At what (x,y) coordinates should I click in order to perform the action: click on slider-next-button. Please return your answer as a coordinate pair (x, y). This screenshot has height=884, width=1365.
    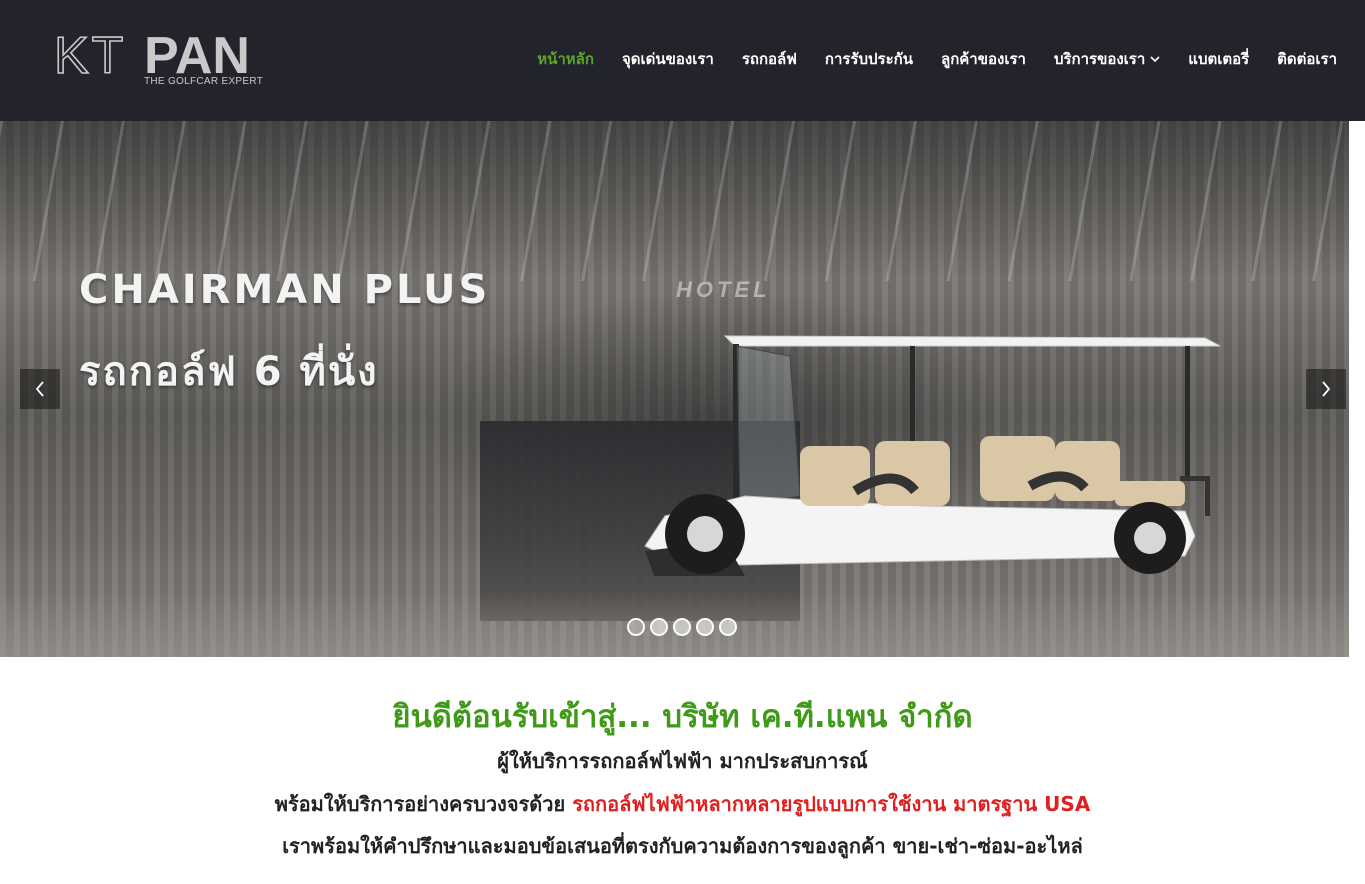
    Looking at the image, I should click on (1326, 389).